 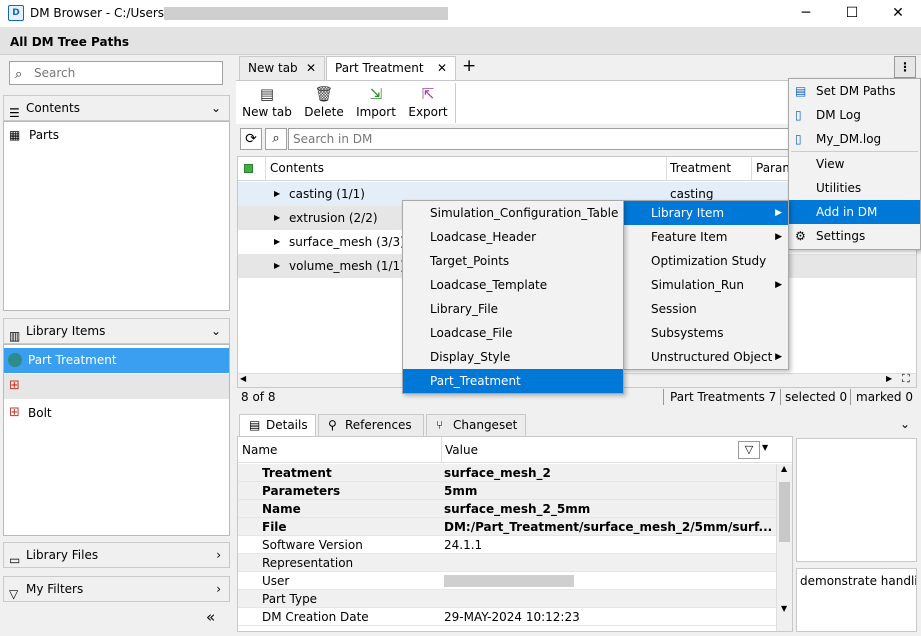 I want to click on menu-item-optimization-study: Optimization Study, so click(x=706, y=261).